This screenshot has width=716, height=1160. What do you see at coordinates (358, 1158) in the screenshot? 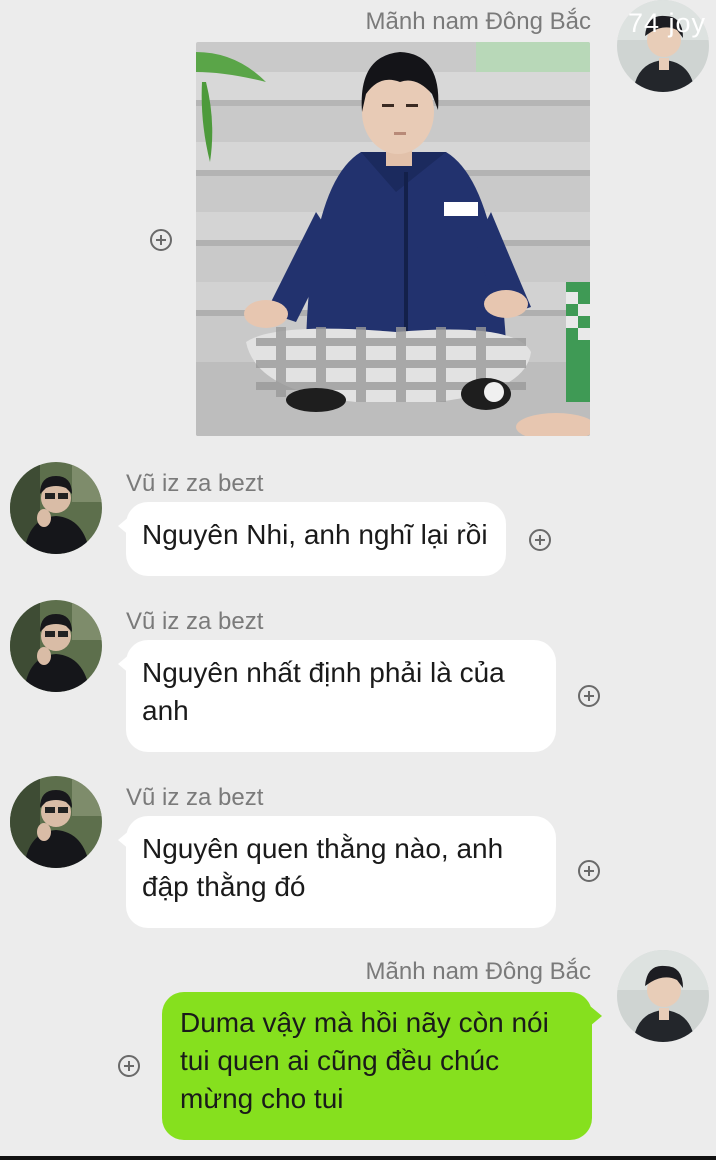
I see `bottom-divider` at bounding box center [358, 1158].